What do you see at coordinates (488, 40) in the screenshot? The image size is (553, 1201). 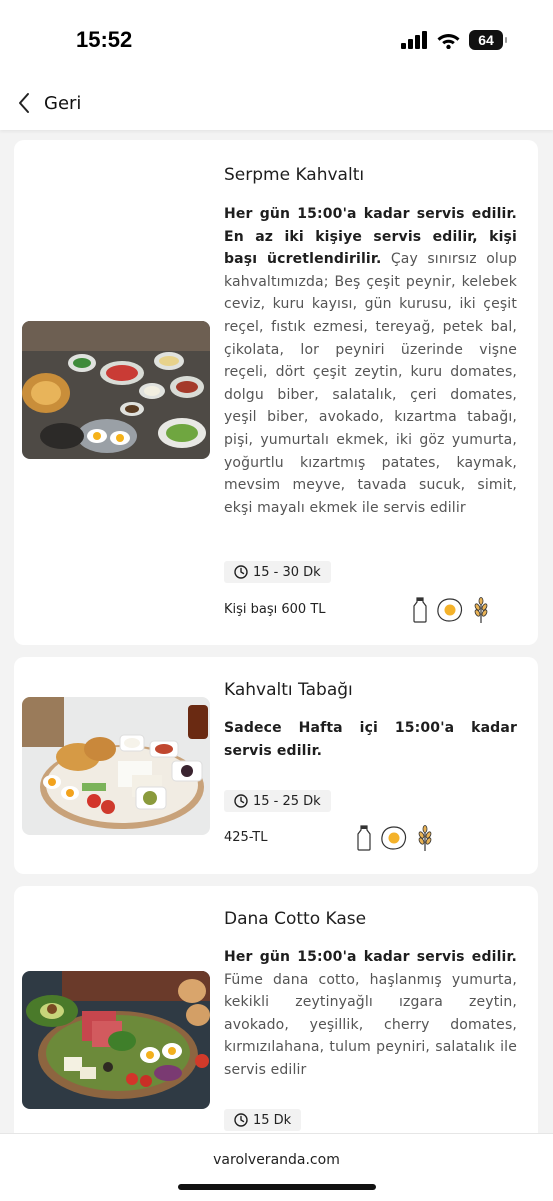 I see `battery-indicator: 64` at bounding box center [488, 40].